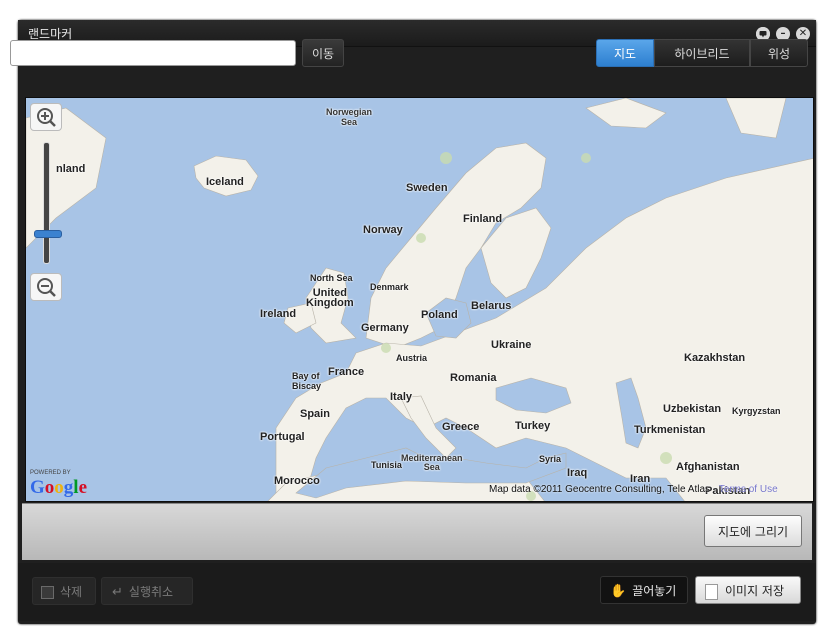 The height and width of the screenshot is (634, 830). I want to click on zoom-in-icon, so click(46, 117).